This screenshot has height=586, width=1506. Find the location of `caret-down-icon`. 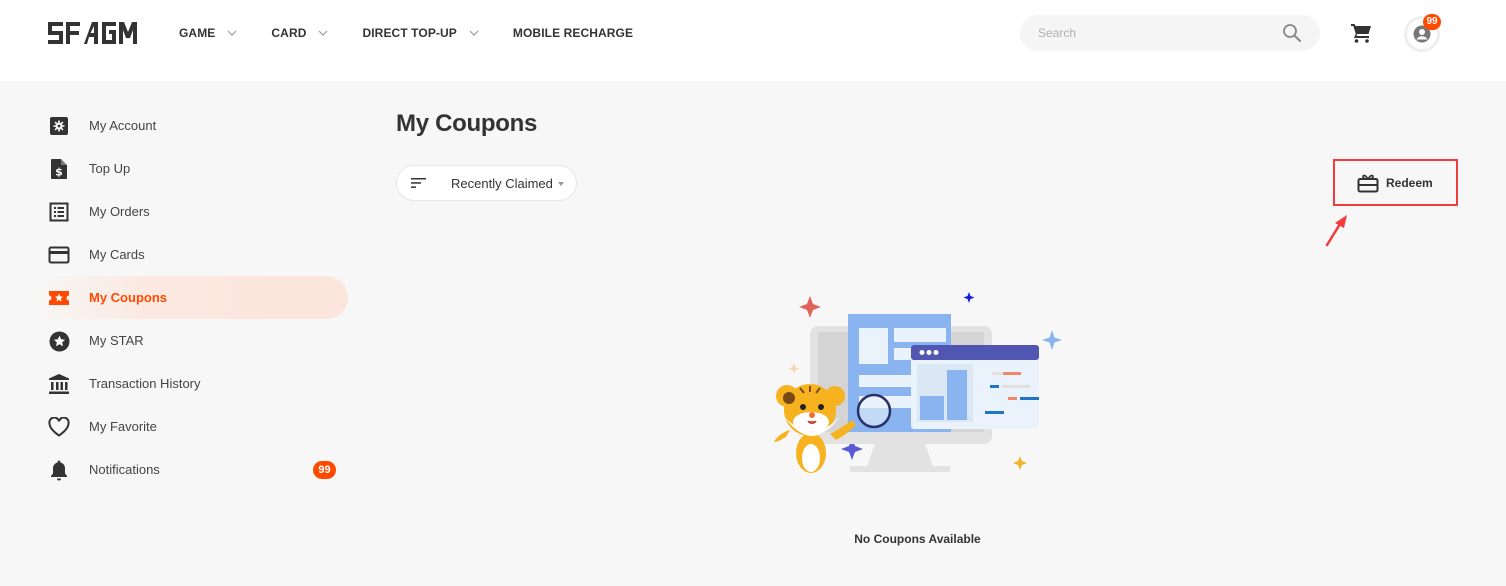

caret-down-icon is located at coordinates (561, 184).